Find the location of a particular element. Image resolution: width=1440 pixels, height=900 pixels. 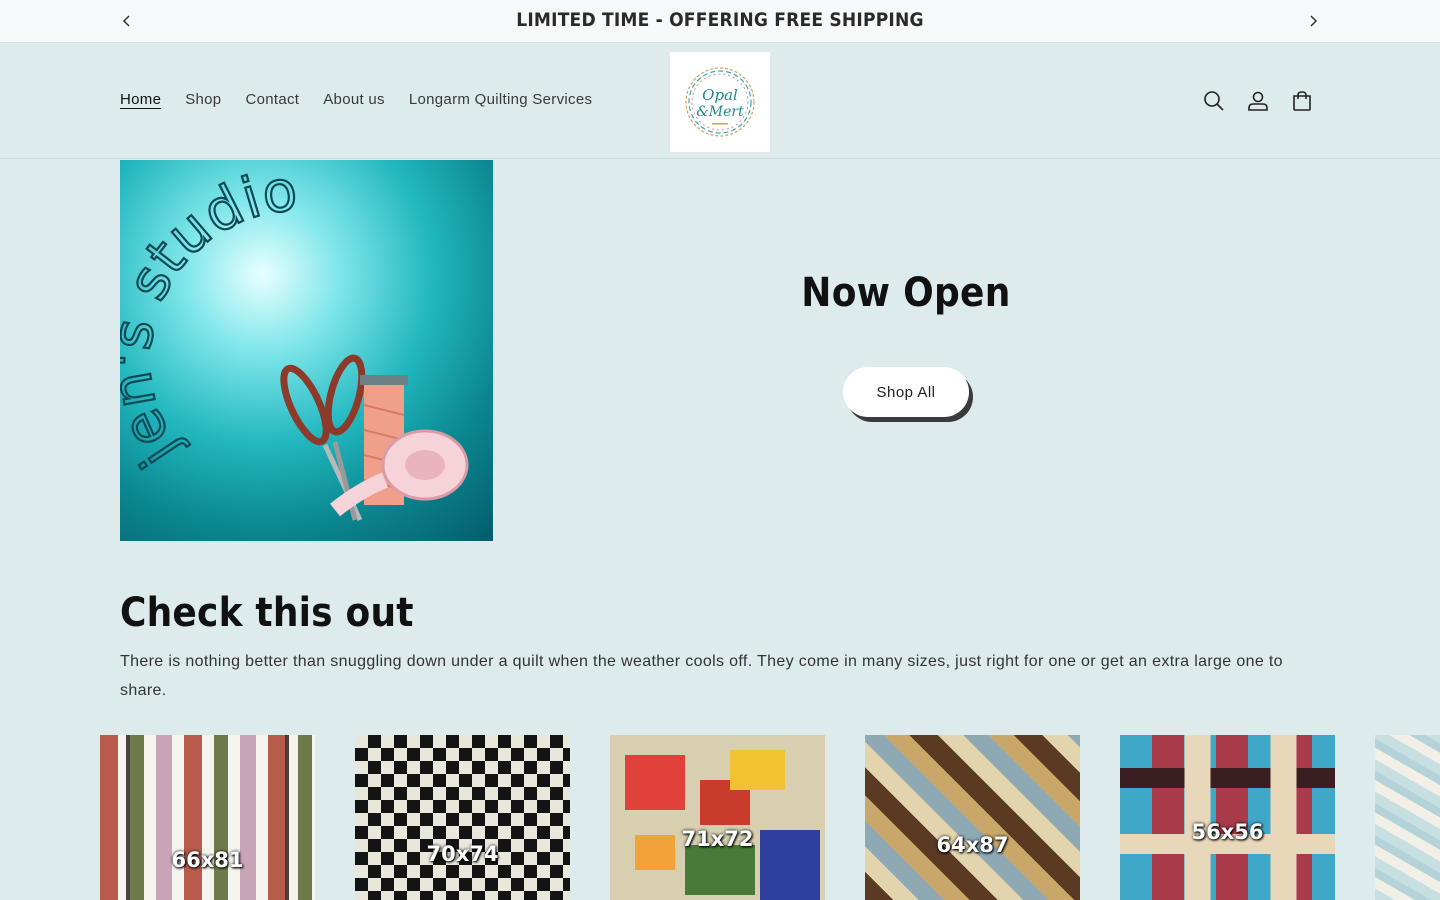

svg-text: &Mert is located at coordinates (720, 112).